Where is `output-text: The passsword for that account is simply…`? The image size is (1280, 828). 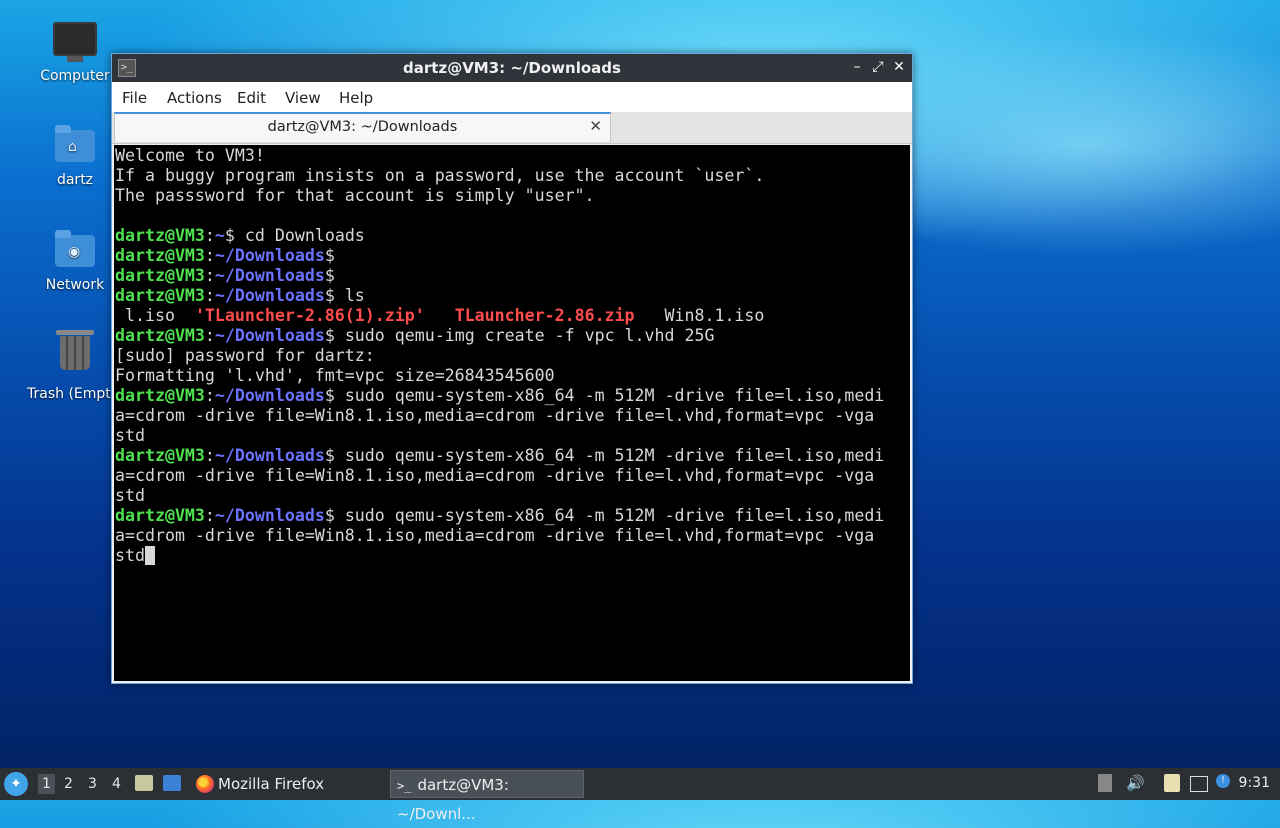 output-text: The passsword for that account is simply… is located at coordinates (355, 195).